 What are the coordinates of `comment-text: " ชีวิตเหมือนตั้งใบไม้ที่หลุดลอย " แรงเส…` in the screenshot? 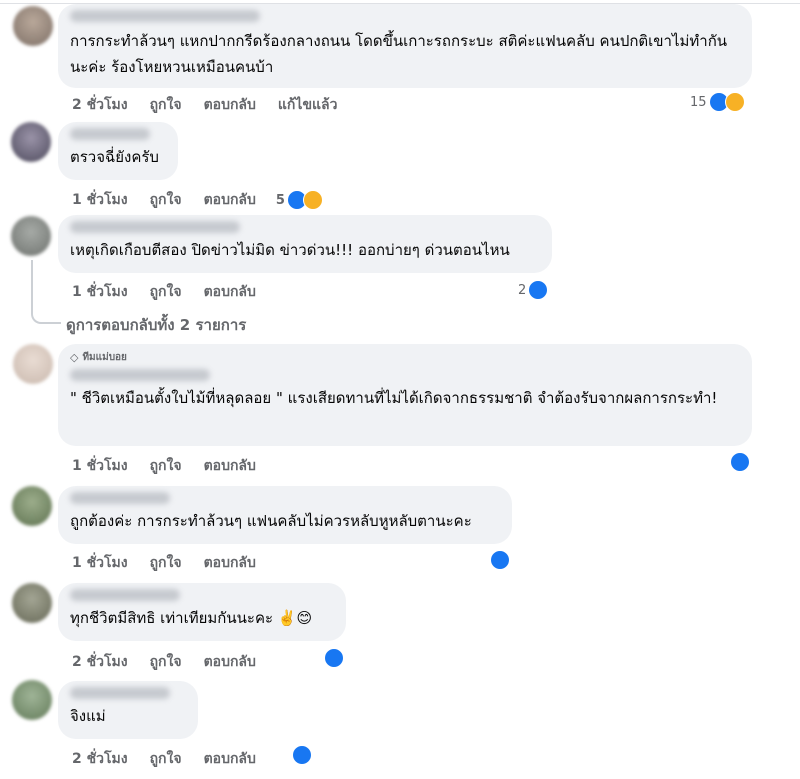 It's located at (394, 398).